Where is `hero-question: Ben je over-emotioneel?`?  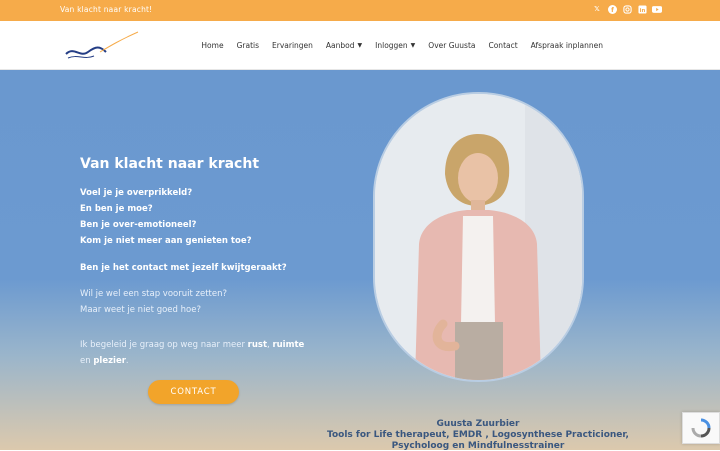
hero-question: Ben je over-emotioneel? is located at coordinates (138, 225).